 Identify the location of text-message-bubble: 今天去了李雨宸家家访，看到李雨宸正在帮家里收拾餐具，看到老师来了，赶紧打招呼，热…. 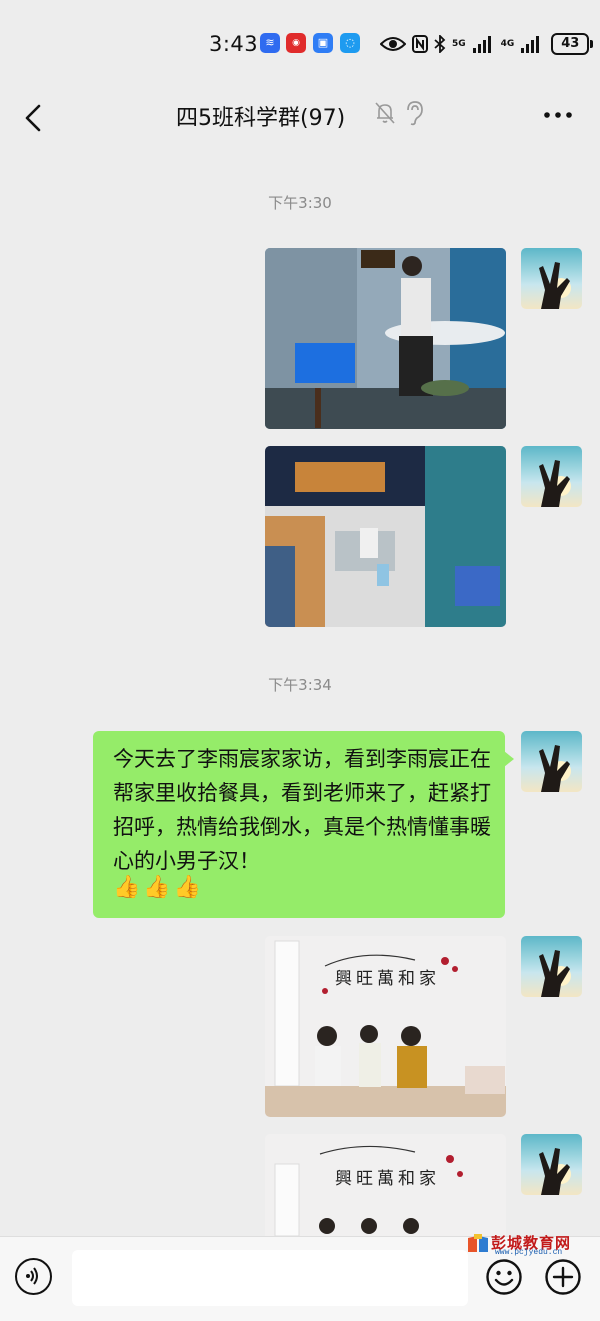
(303, 824).